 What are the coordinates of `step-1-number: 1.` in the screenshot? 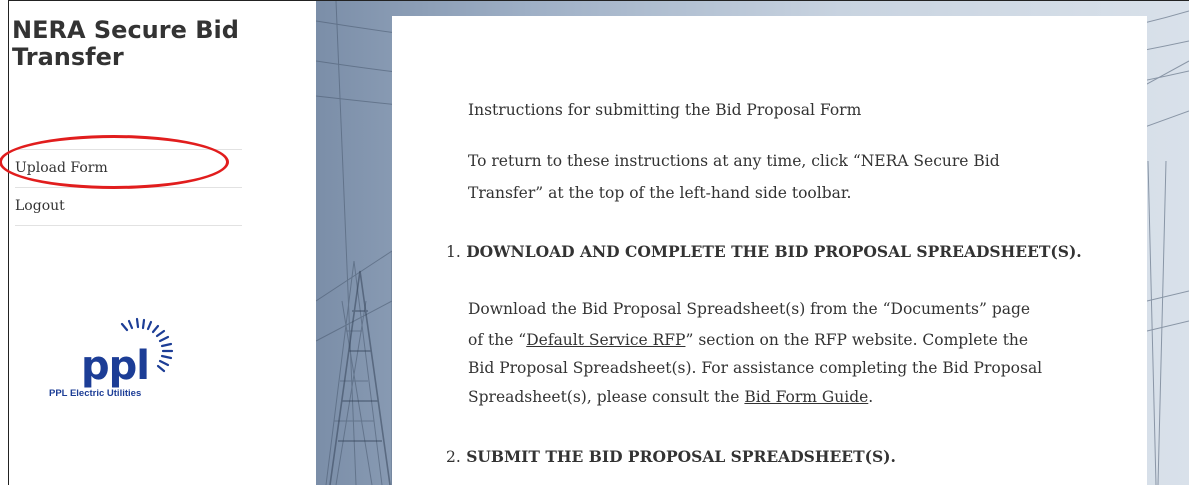 It's located at (453, 252).